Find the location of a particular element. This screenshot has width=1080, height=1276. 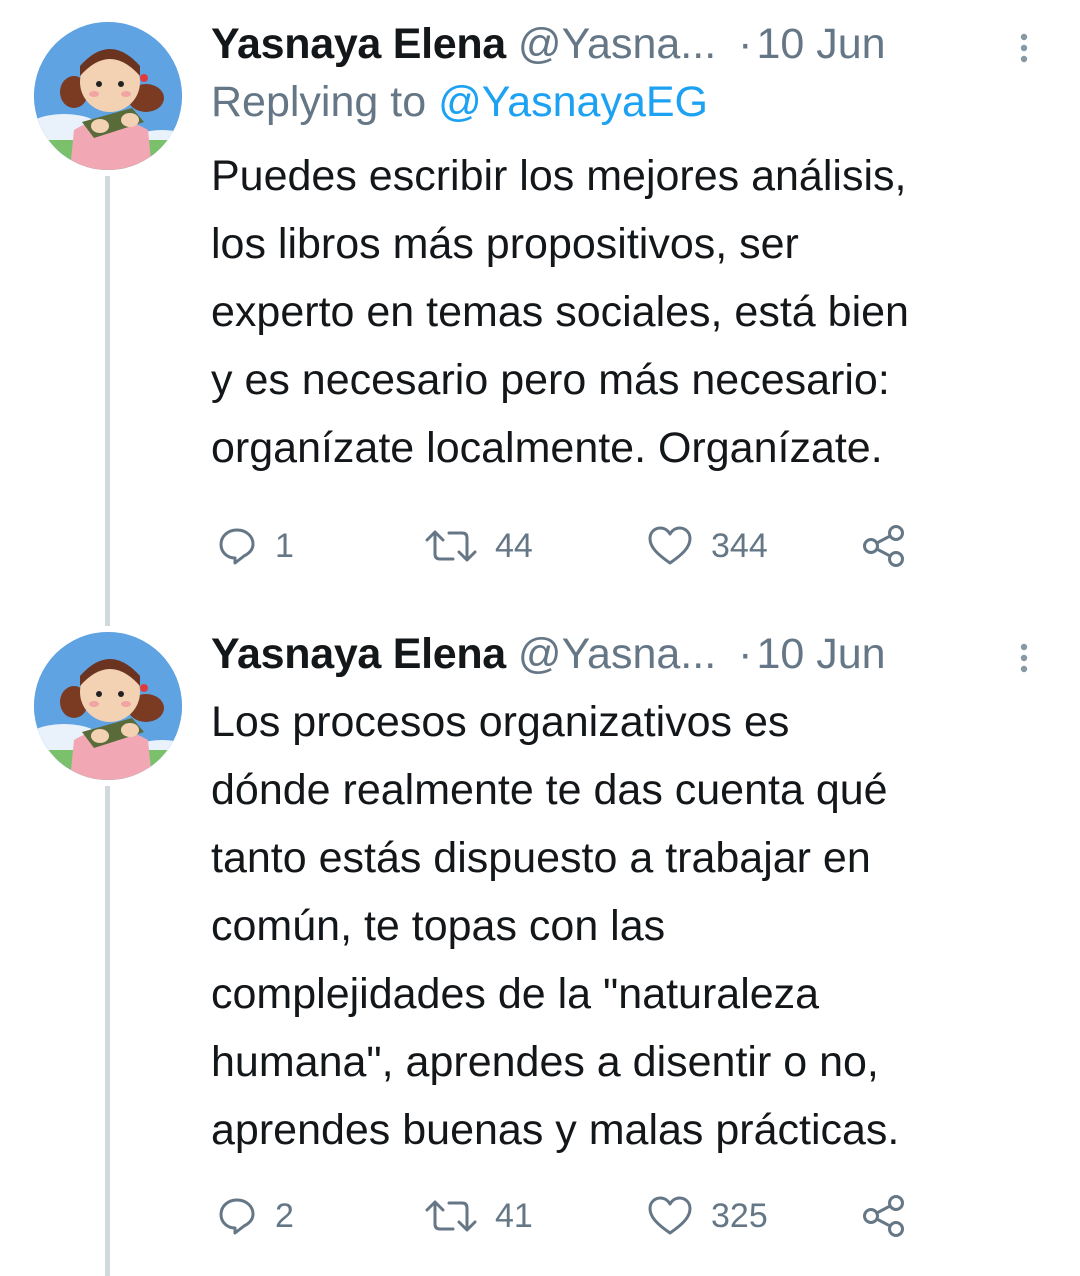

retweet-button: 44 is located at coordinates (479, 546).